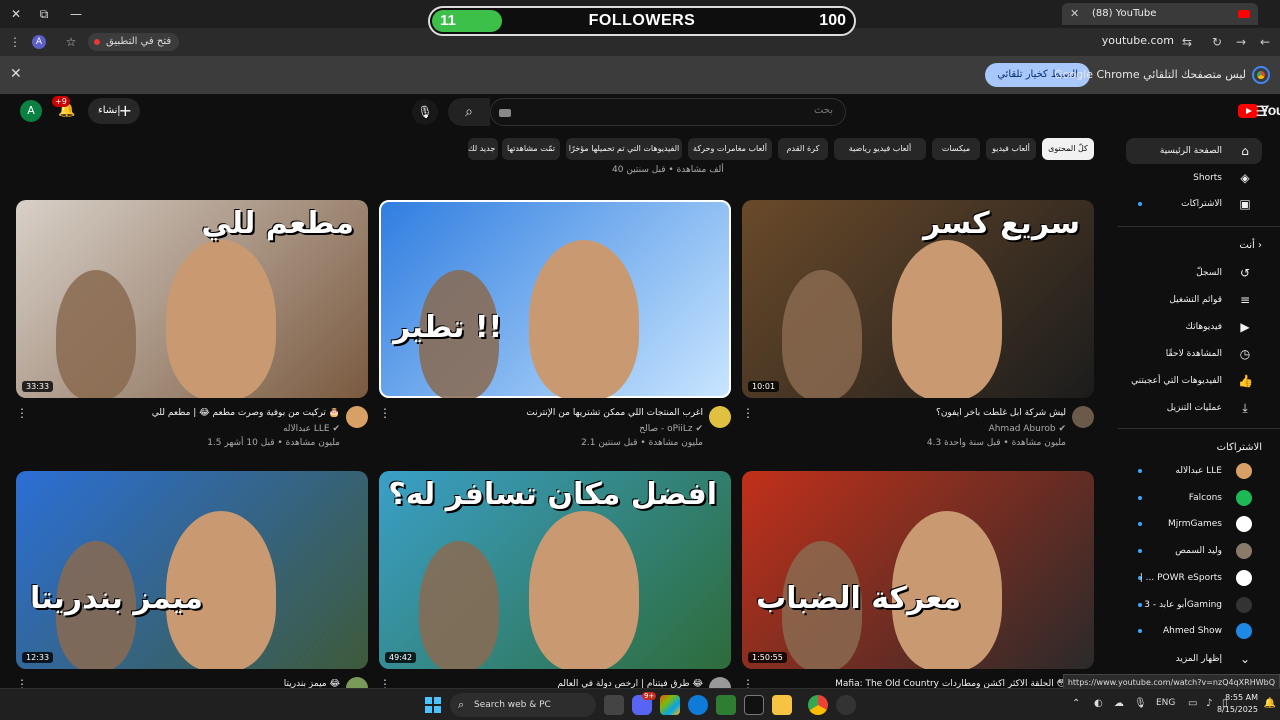  What do you see at coordinates (1194, 151) in the screenshot?
I see `sidebar-item-home: ⌂ الصفحة الرئيسية` at bounding box center [1194, 151].